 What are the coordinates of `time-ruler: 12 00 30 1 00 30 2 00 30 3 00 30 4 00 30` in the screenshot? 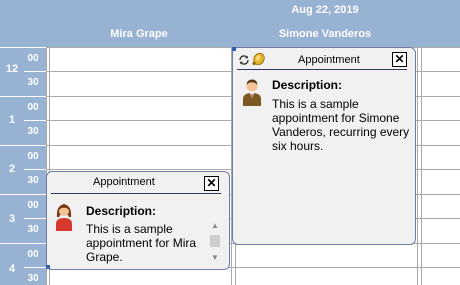 It's located at (23, 166).